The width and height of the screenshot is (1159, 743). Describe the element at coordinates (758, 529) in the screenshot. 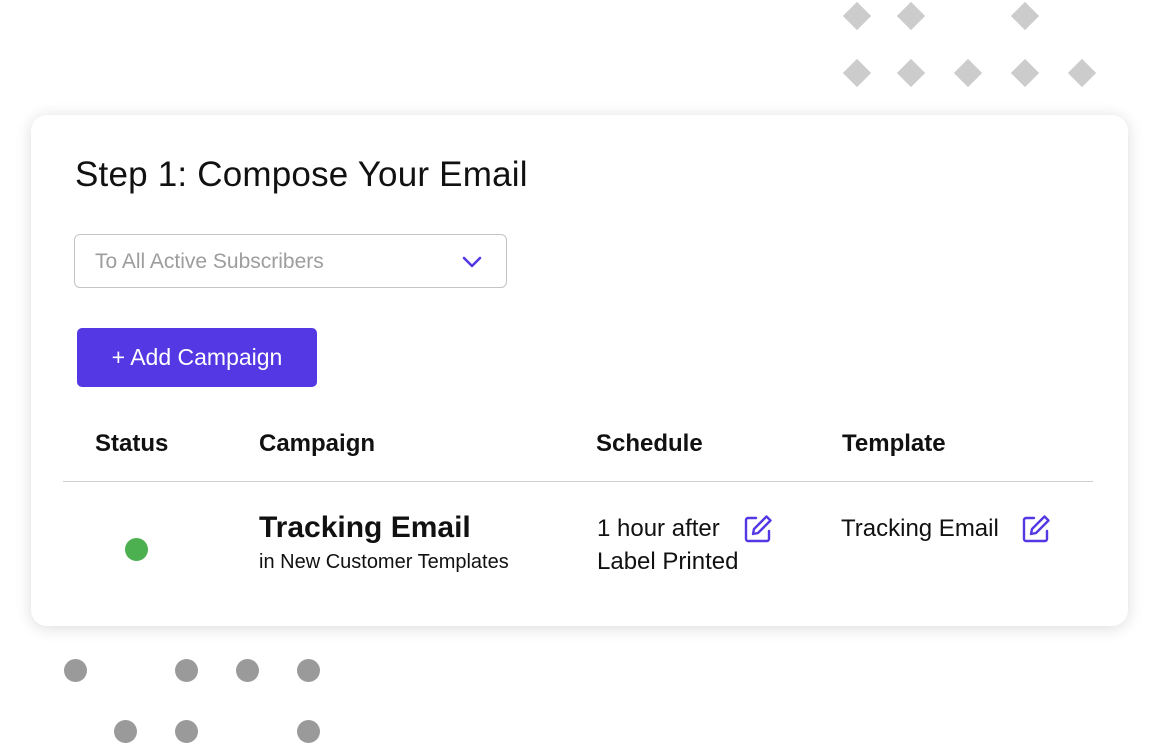

I see `edit-schedule-icon` at that location.